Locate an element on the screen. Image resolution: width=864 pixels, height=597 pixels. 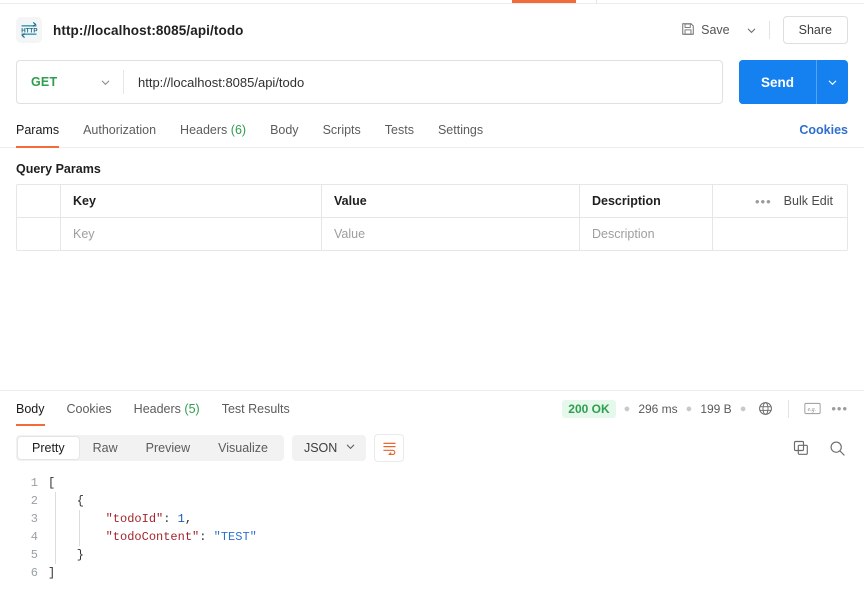
code-line: "todoContent": "TEST" is located at coordinates (181, 537).